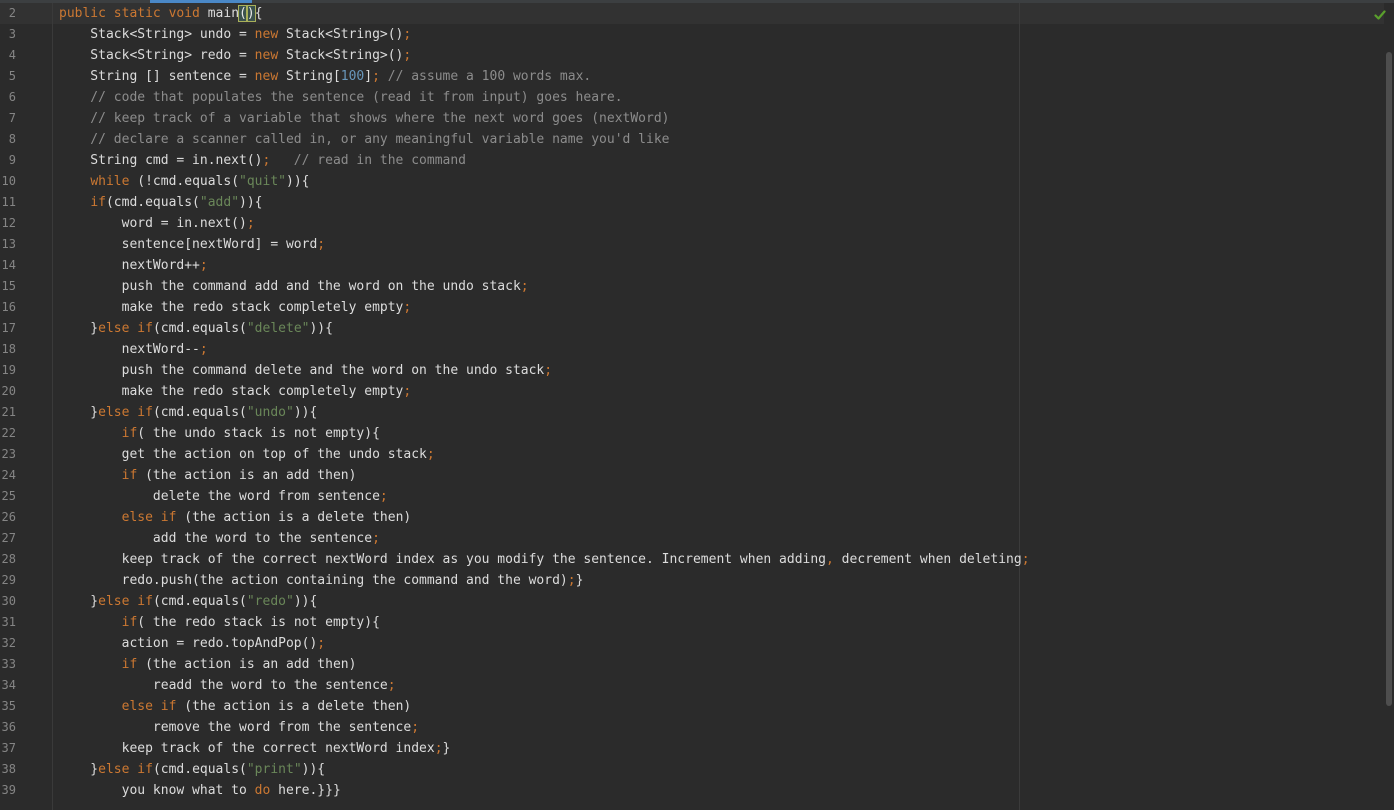 This screenshot has height=810, width=1394. Describe the element at coordinates (258, 433) in the screenshot. I see `code-token: ( the undo stack is not empty){` at that location.